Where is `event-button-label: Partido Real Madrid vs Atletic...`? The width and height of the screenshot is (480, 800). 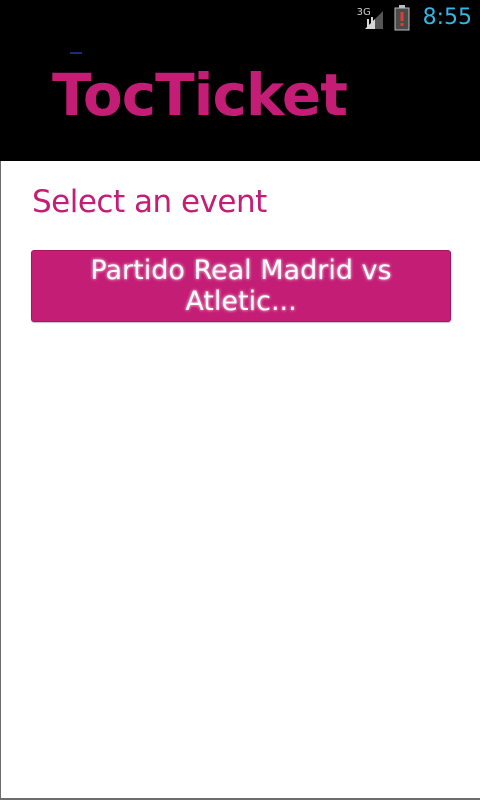
event-button-label: Partido Real Madrid vs Atletic... is located at coordinates (241, 286).